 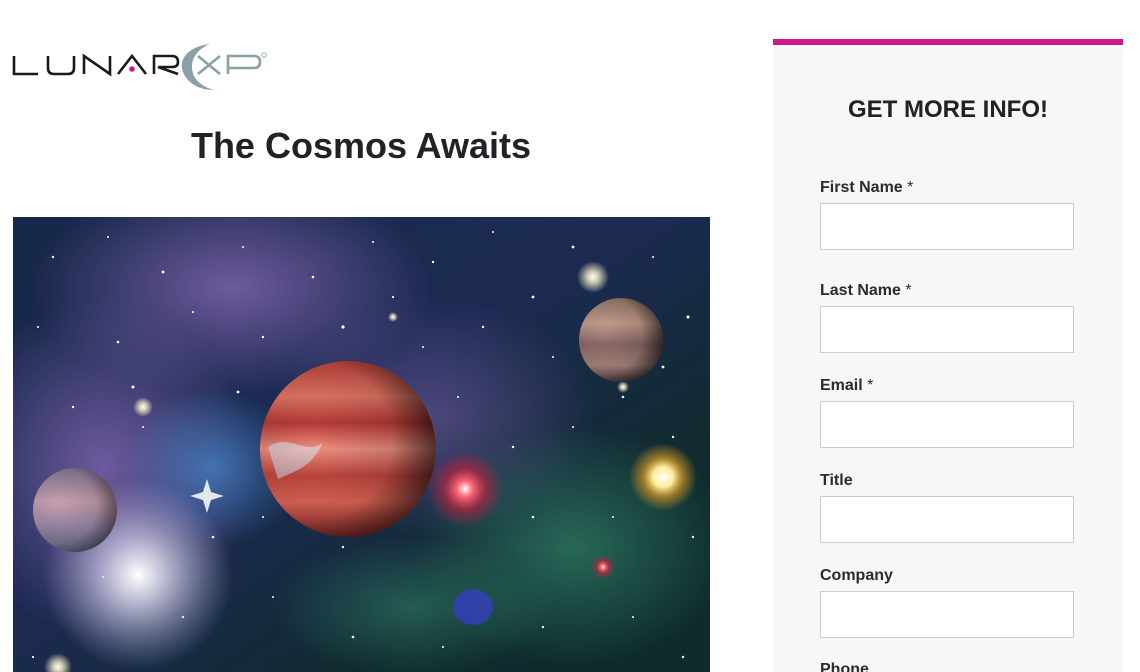 I want to click on last-name-label-text: Last Name, so click(x=860, y=290).